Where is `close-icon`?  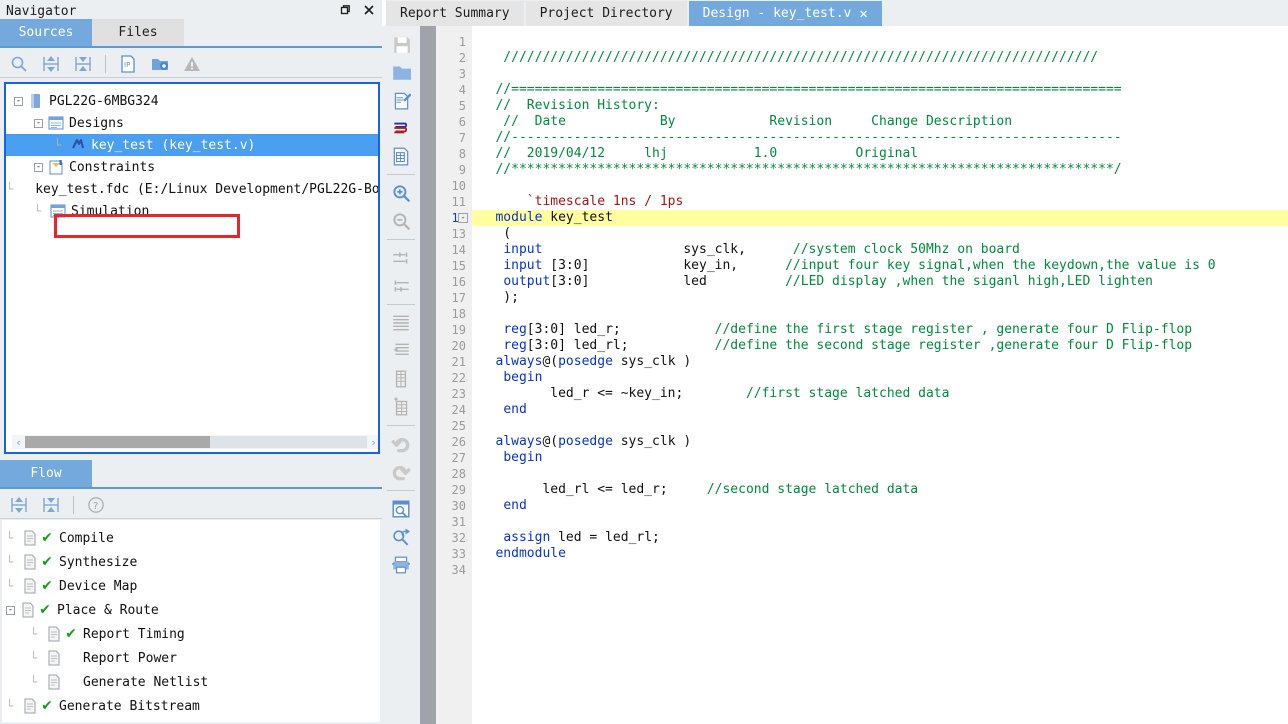
close-icon is located at coordinates (369, 10).